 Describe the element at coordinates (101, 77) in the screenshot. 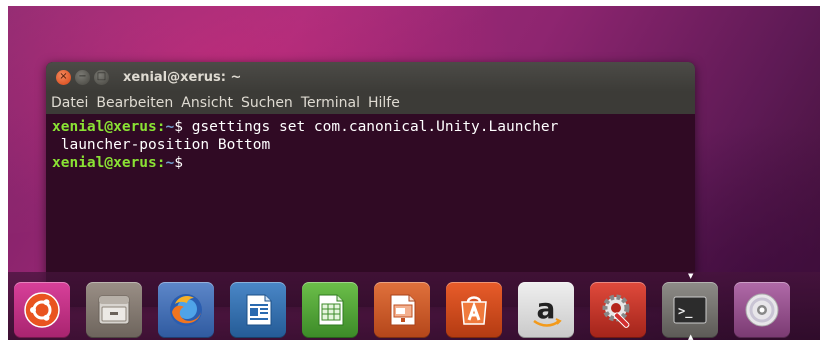

I see `maximize-window-button: □` at that location.